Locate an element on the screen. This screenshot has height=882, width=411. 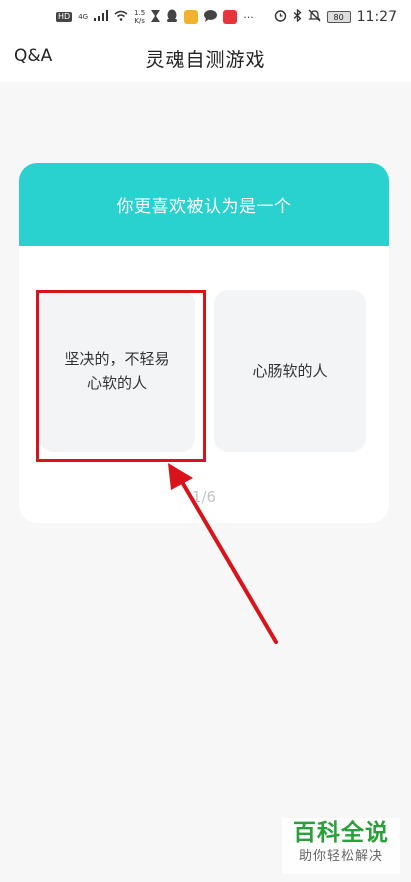
watermark-subtitle: 助你轻松解决 is located at coordinates (340, 856).